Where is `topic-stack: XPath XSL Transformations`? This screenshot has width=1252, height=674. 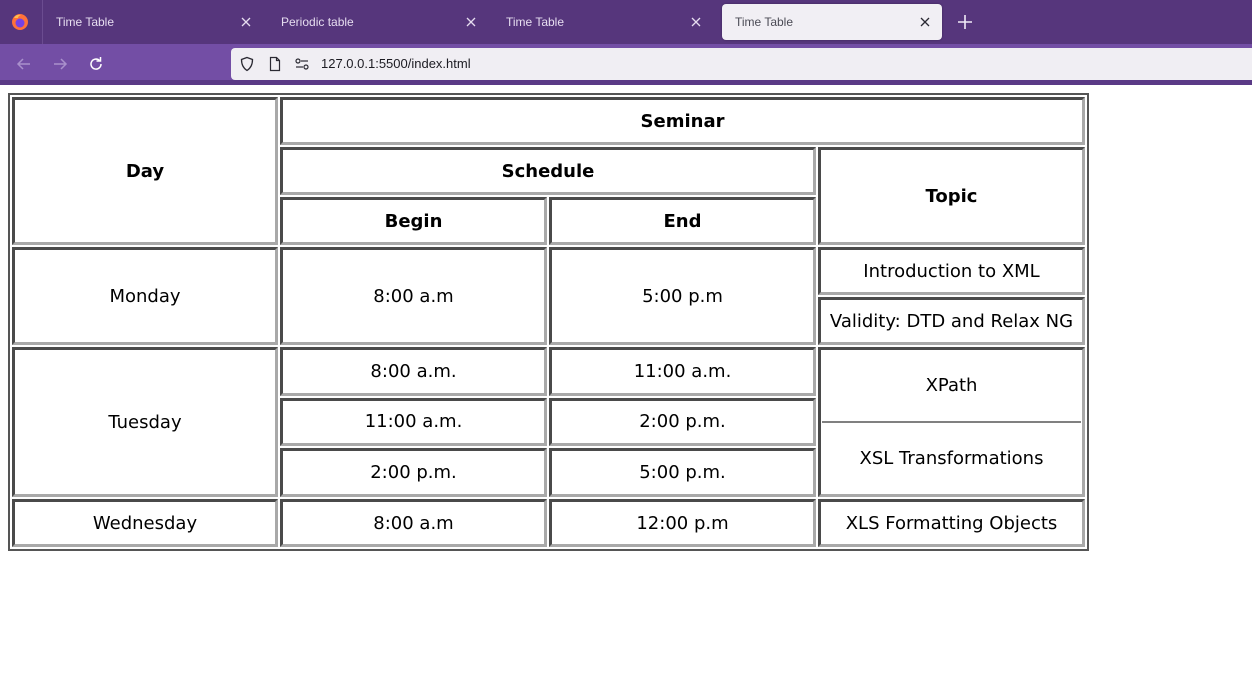 topic-stack: XPath XSL Transformations is located at coordinates (951, 422).